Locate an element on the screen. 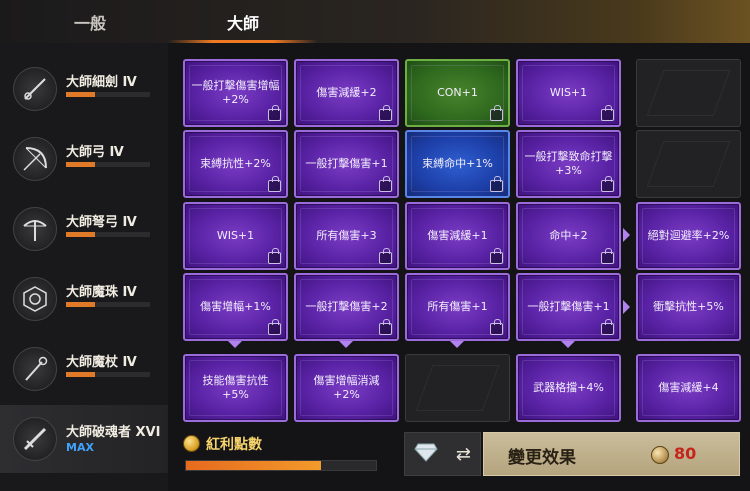 The image size is (750, 491). tab-general: 一般 is located at coordinates (90, 21).